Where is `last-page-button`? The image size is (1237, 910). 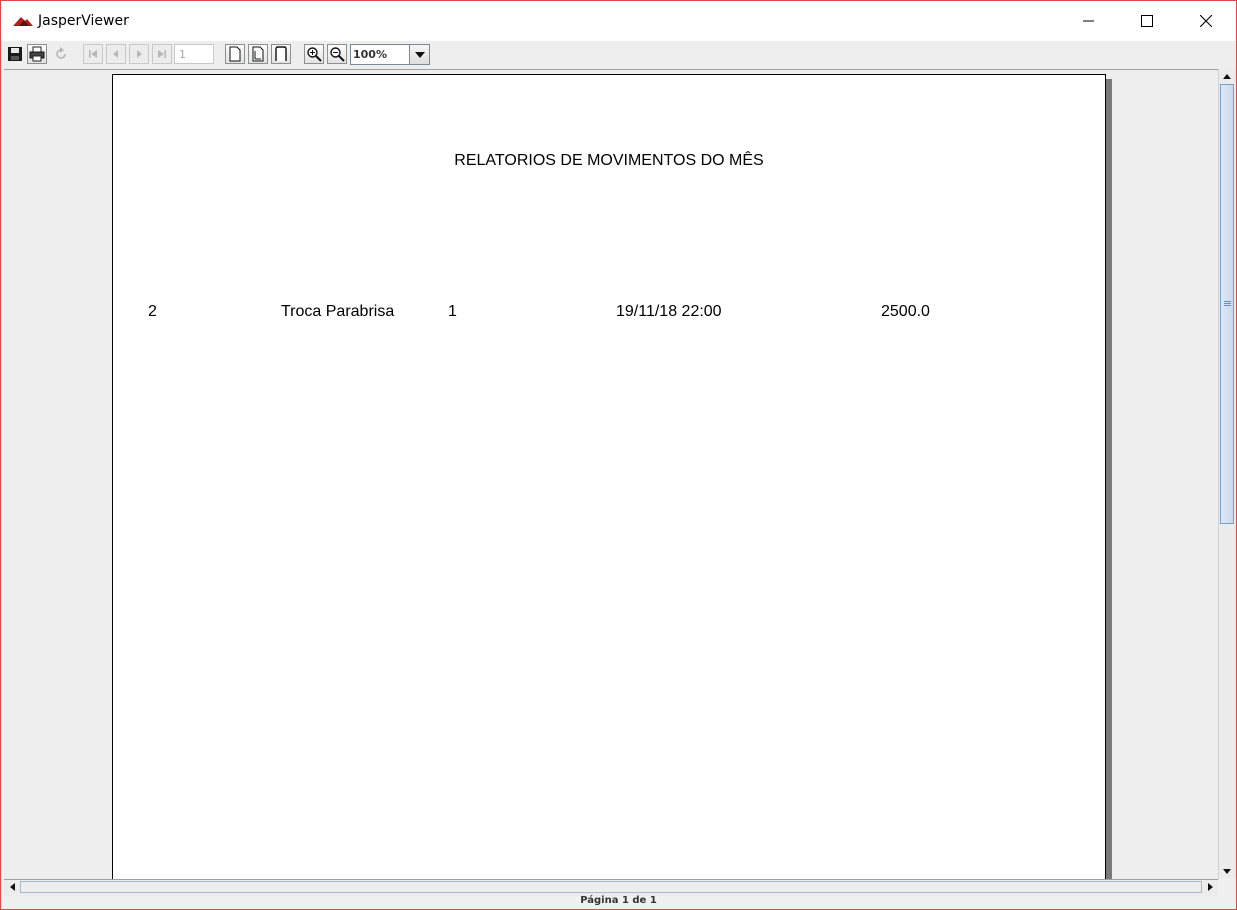
last-page-button is located at coordinates (162, 54).